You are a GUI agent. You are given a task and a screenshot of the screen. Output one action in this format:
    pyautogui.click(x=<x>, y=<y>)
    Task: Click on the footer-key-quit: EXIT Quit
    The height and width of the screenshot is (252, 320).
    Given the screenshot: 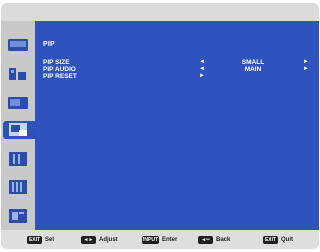 What is the action you would take?
    pyautogui.click(x=278, y=239)
    